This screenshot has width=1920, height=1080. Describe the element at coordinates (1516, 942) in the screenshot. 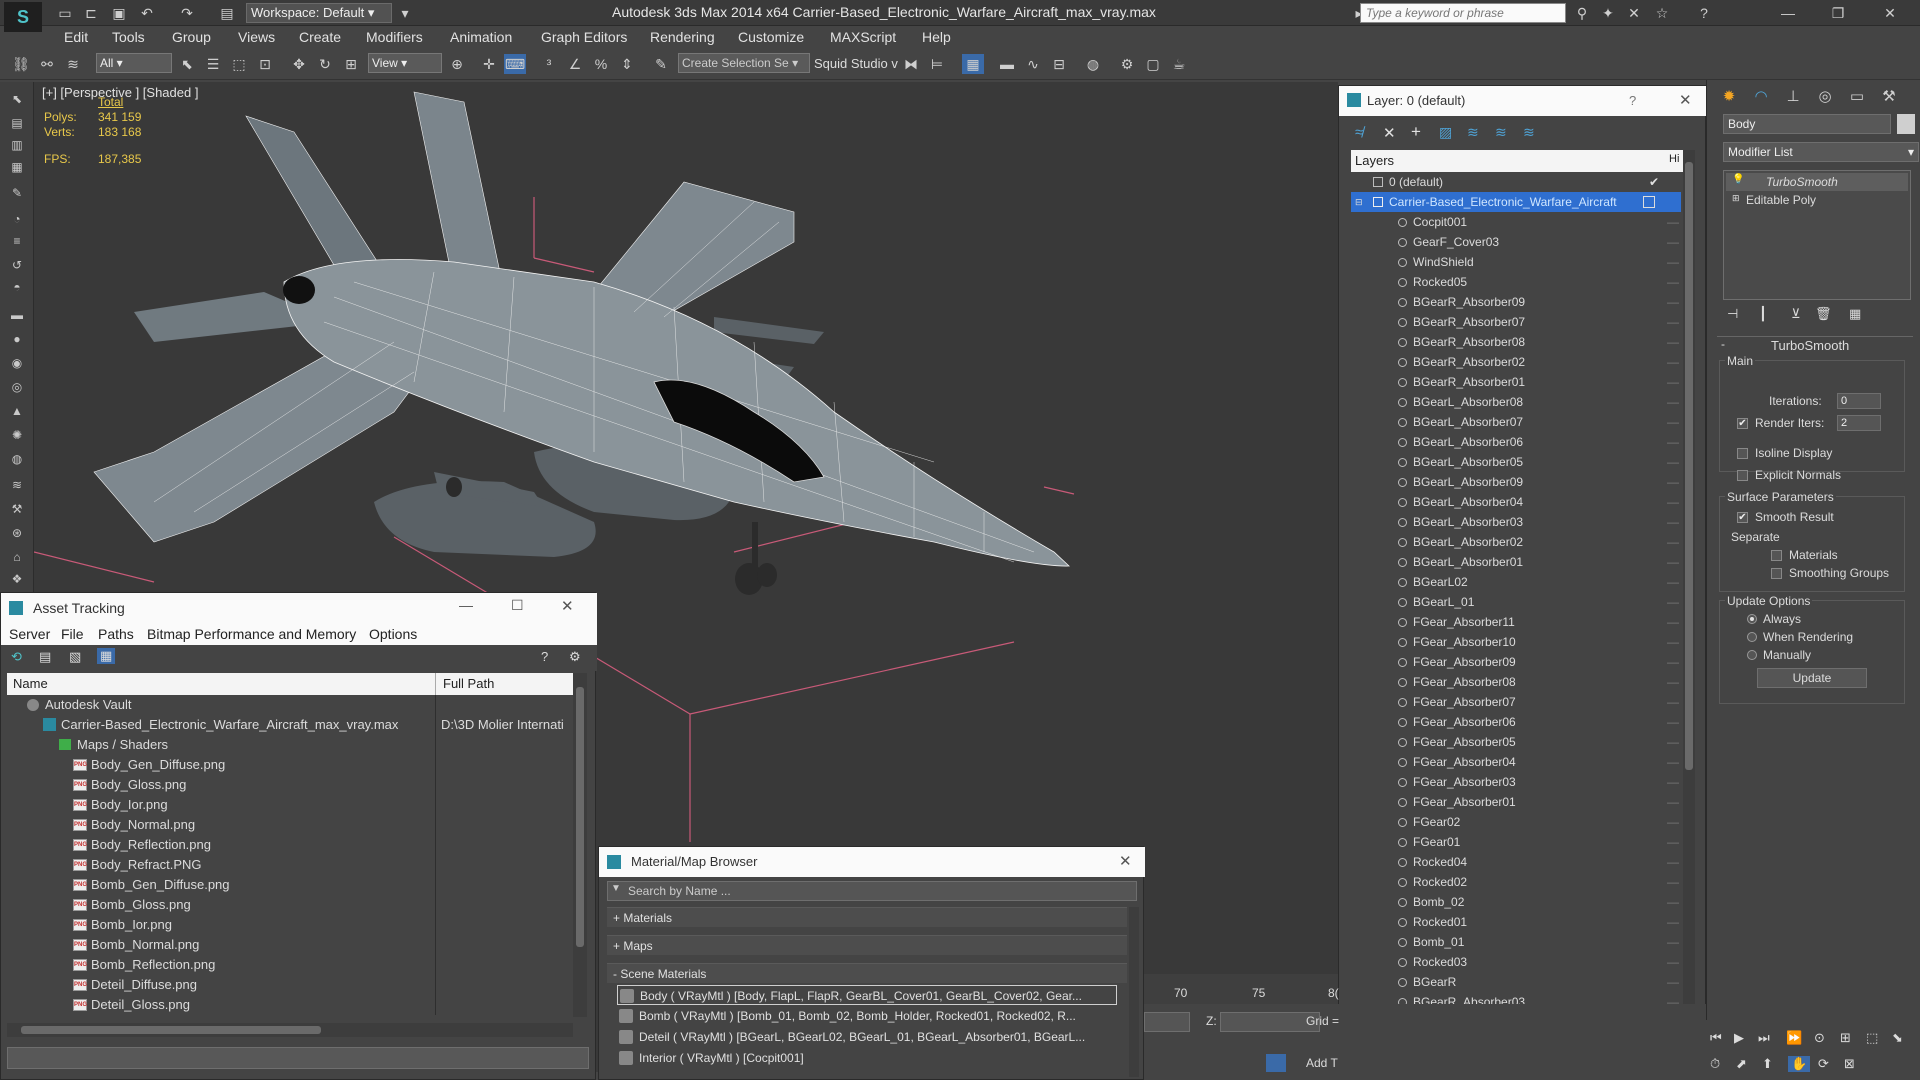

I see `layer-object-row: Bomb_01 —` at that location.